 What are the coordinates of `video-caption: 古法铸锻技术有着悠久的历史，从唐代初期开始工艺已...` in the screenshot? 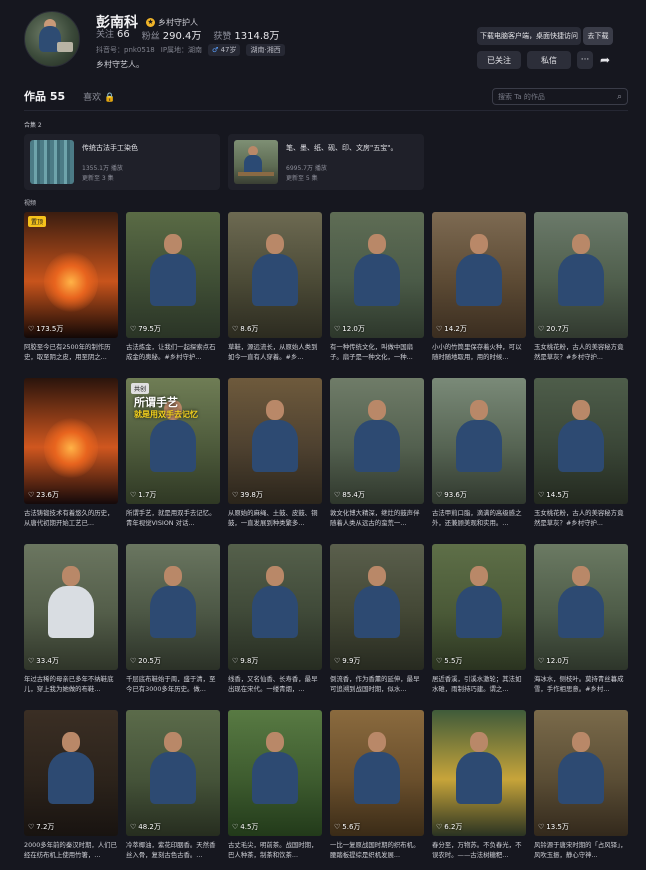 It's located at (71, 518).